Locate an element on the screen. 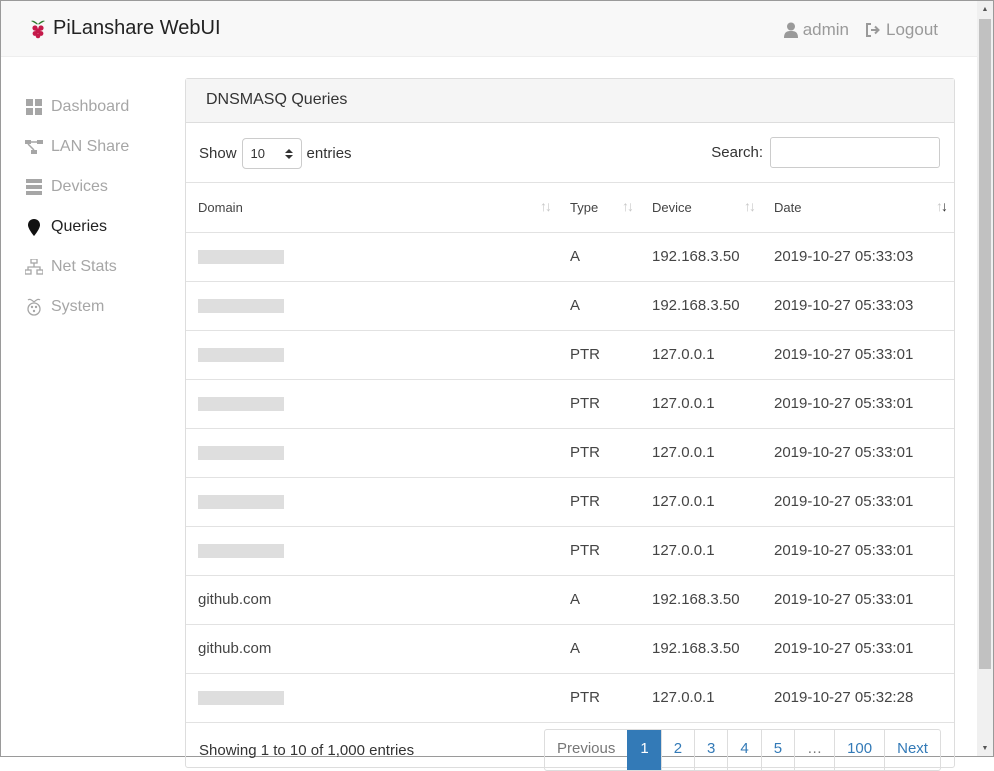 This screenshot has height=771, width=994. sort-descending-icon: ↑↓ is located at coordinates (942, 206).